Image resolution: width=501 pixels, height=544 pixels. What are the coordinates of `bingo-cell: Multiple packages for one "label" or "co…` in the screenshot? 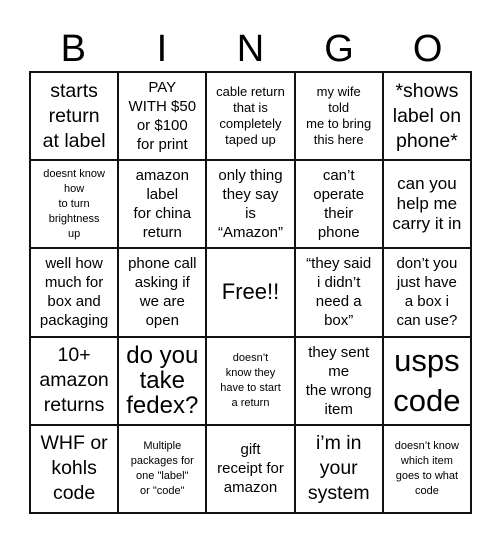 It's located at (162, 468).